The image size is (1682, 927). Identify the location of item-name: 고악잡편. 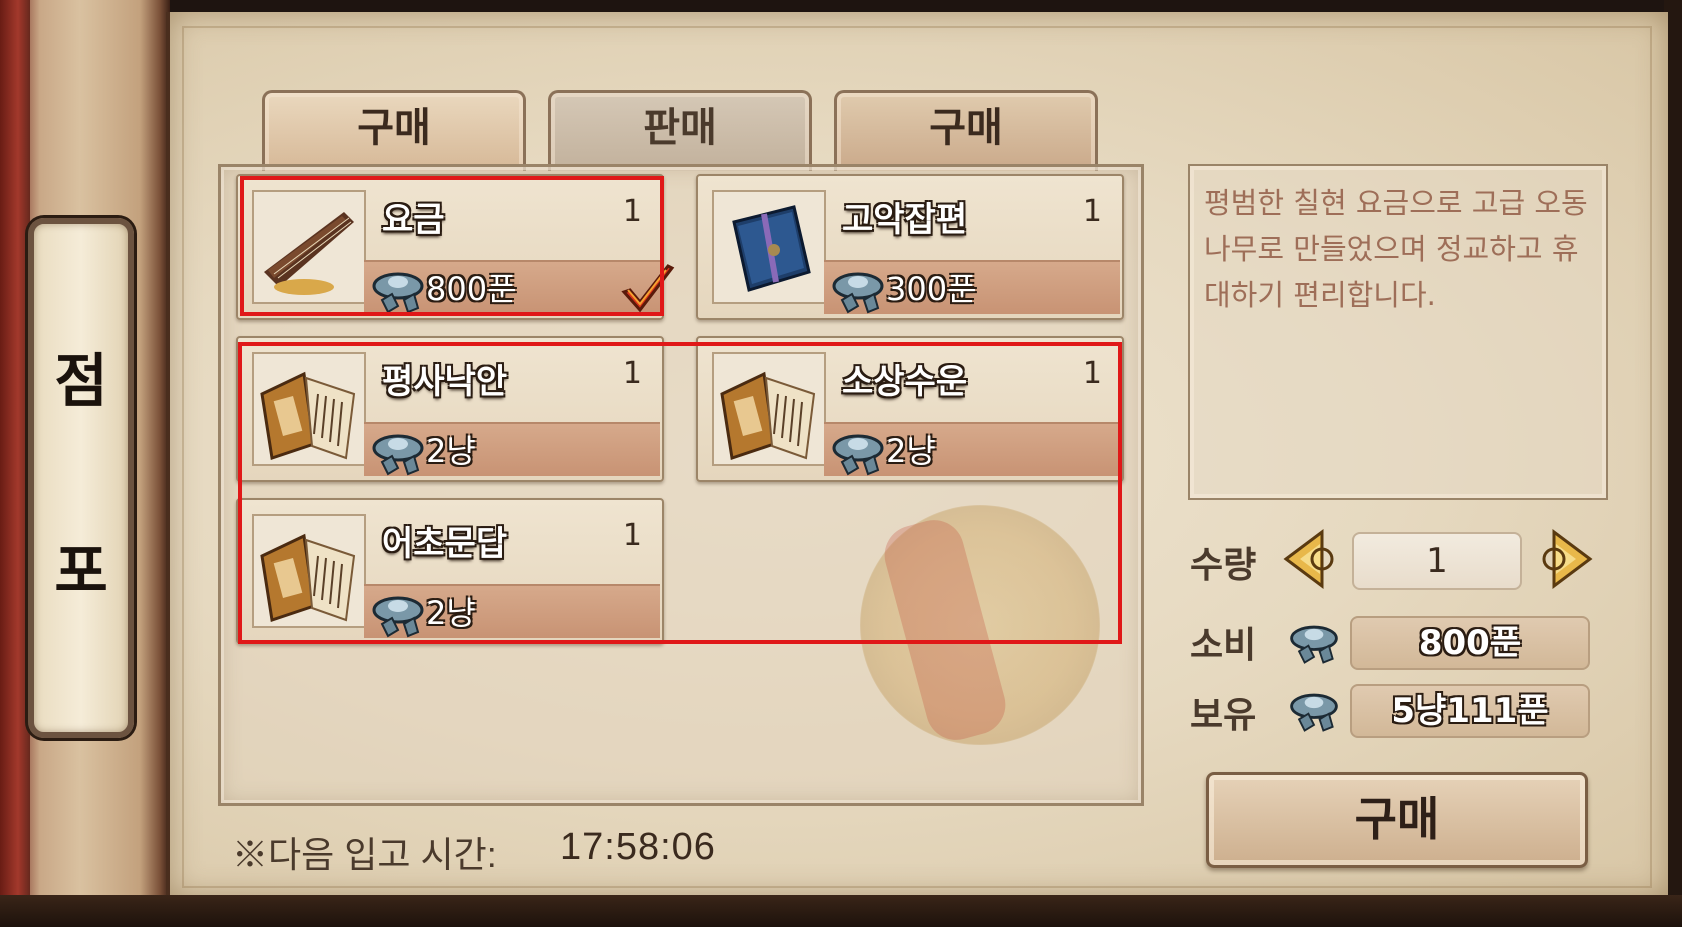
(905, 220).